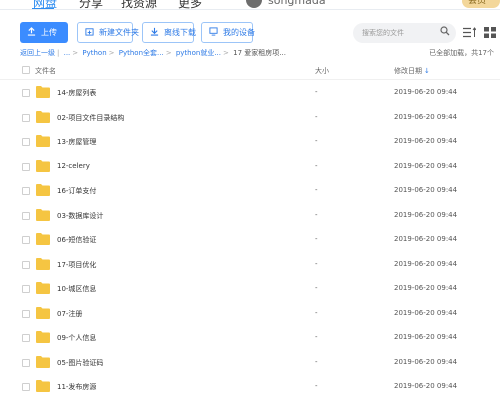  I want to click on search-icon, so click(445, 31).